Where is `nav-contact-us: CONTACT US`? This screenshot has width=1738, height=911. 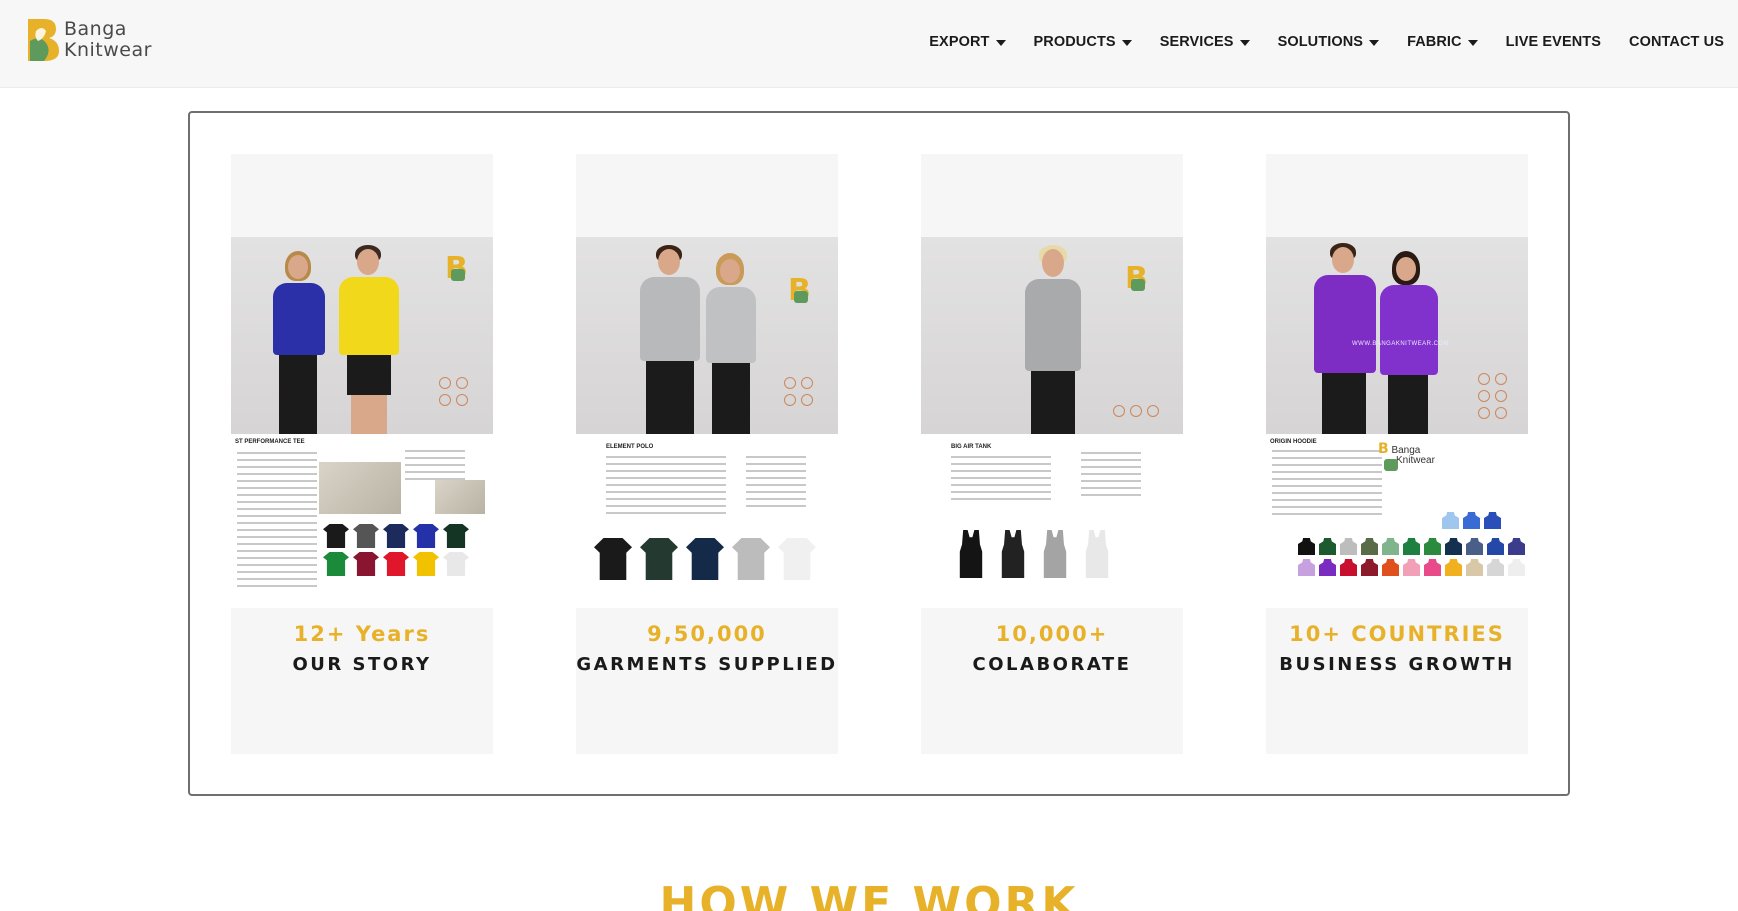
nav-contact-us: CONTACT US is located at coordinates (1676, 42).